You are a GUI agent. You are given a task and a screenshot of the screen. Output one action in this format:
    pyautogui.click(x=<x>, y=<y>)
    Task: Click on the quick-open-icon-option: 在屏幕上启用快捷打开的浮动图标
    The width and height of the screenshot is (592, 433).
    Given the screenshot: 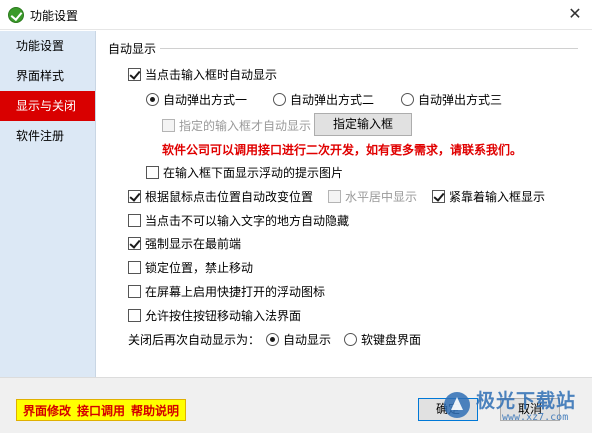 What is the action you would take?
    pyautogui.click(x=226, y=291)
    